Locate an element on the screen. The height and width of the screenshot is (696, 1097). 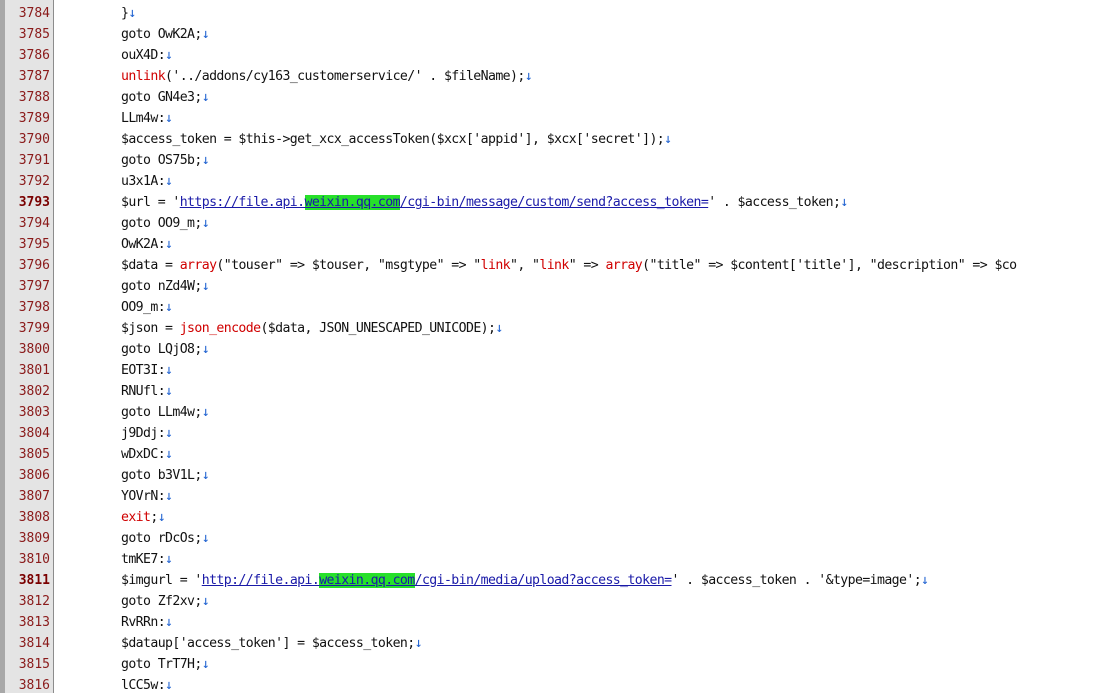
code-text: goto OS75b;↓ is located at coordinates (165, 160).